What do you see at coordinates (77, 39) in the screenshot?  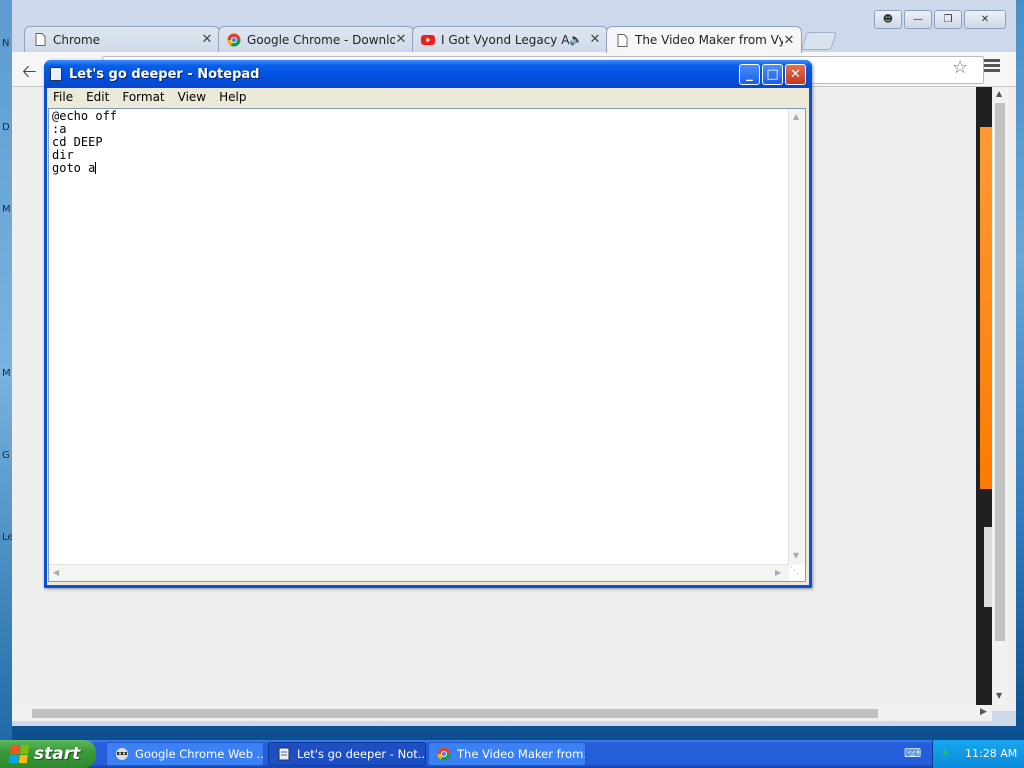 I see `tab-label: Chrome` at bounding box center [77, 39].